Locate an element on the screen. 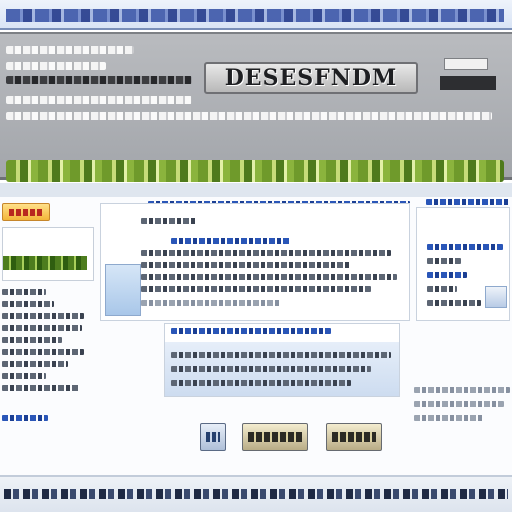 The height and width of the screenshot is (512, 512). search-panel is located at coordinates (282, 360).